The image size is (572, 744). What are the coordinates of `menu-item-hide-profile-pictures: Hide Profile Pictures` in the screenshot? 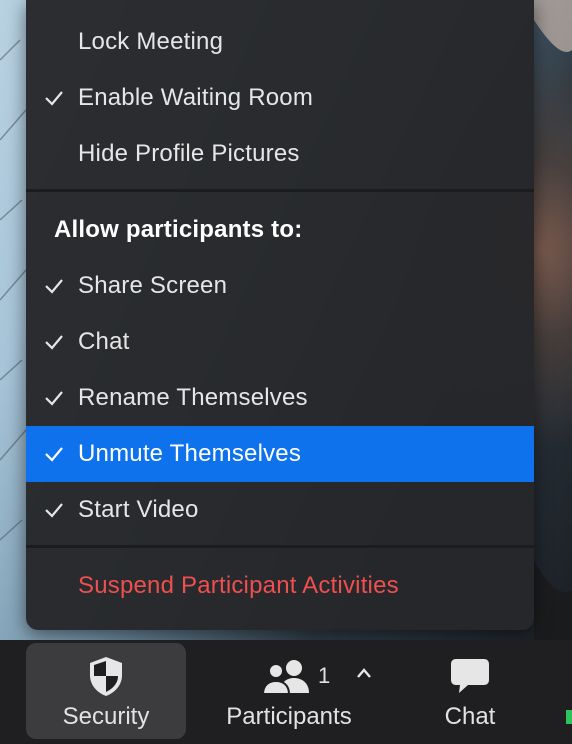 It's located at (280, 154).